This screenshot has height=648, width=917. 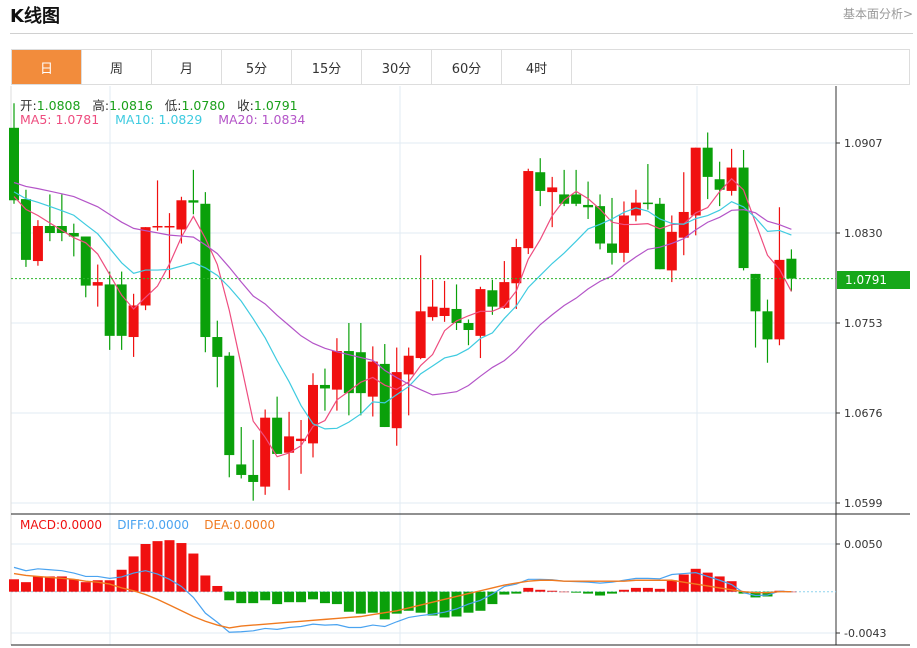 I want to click on ma5-value: MA5: 1.0781, so click(x=60, y=119).